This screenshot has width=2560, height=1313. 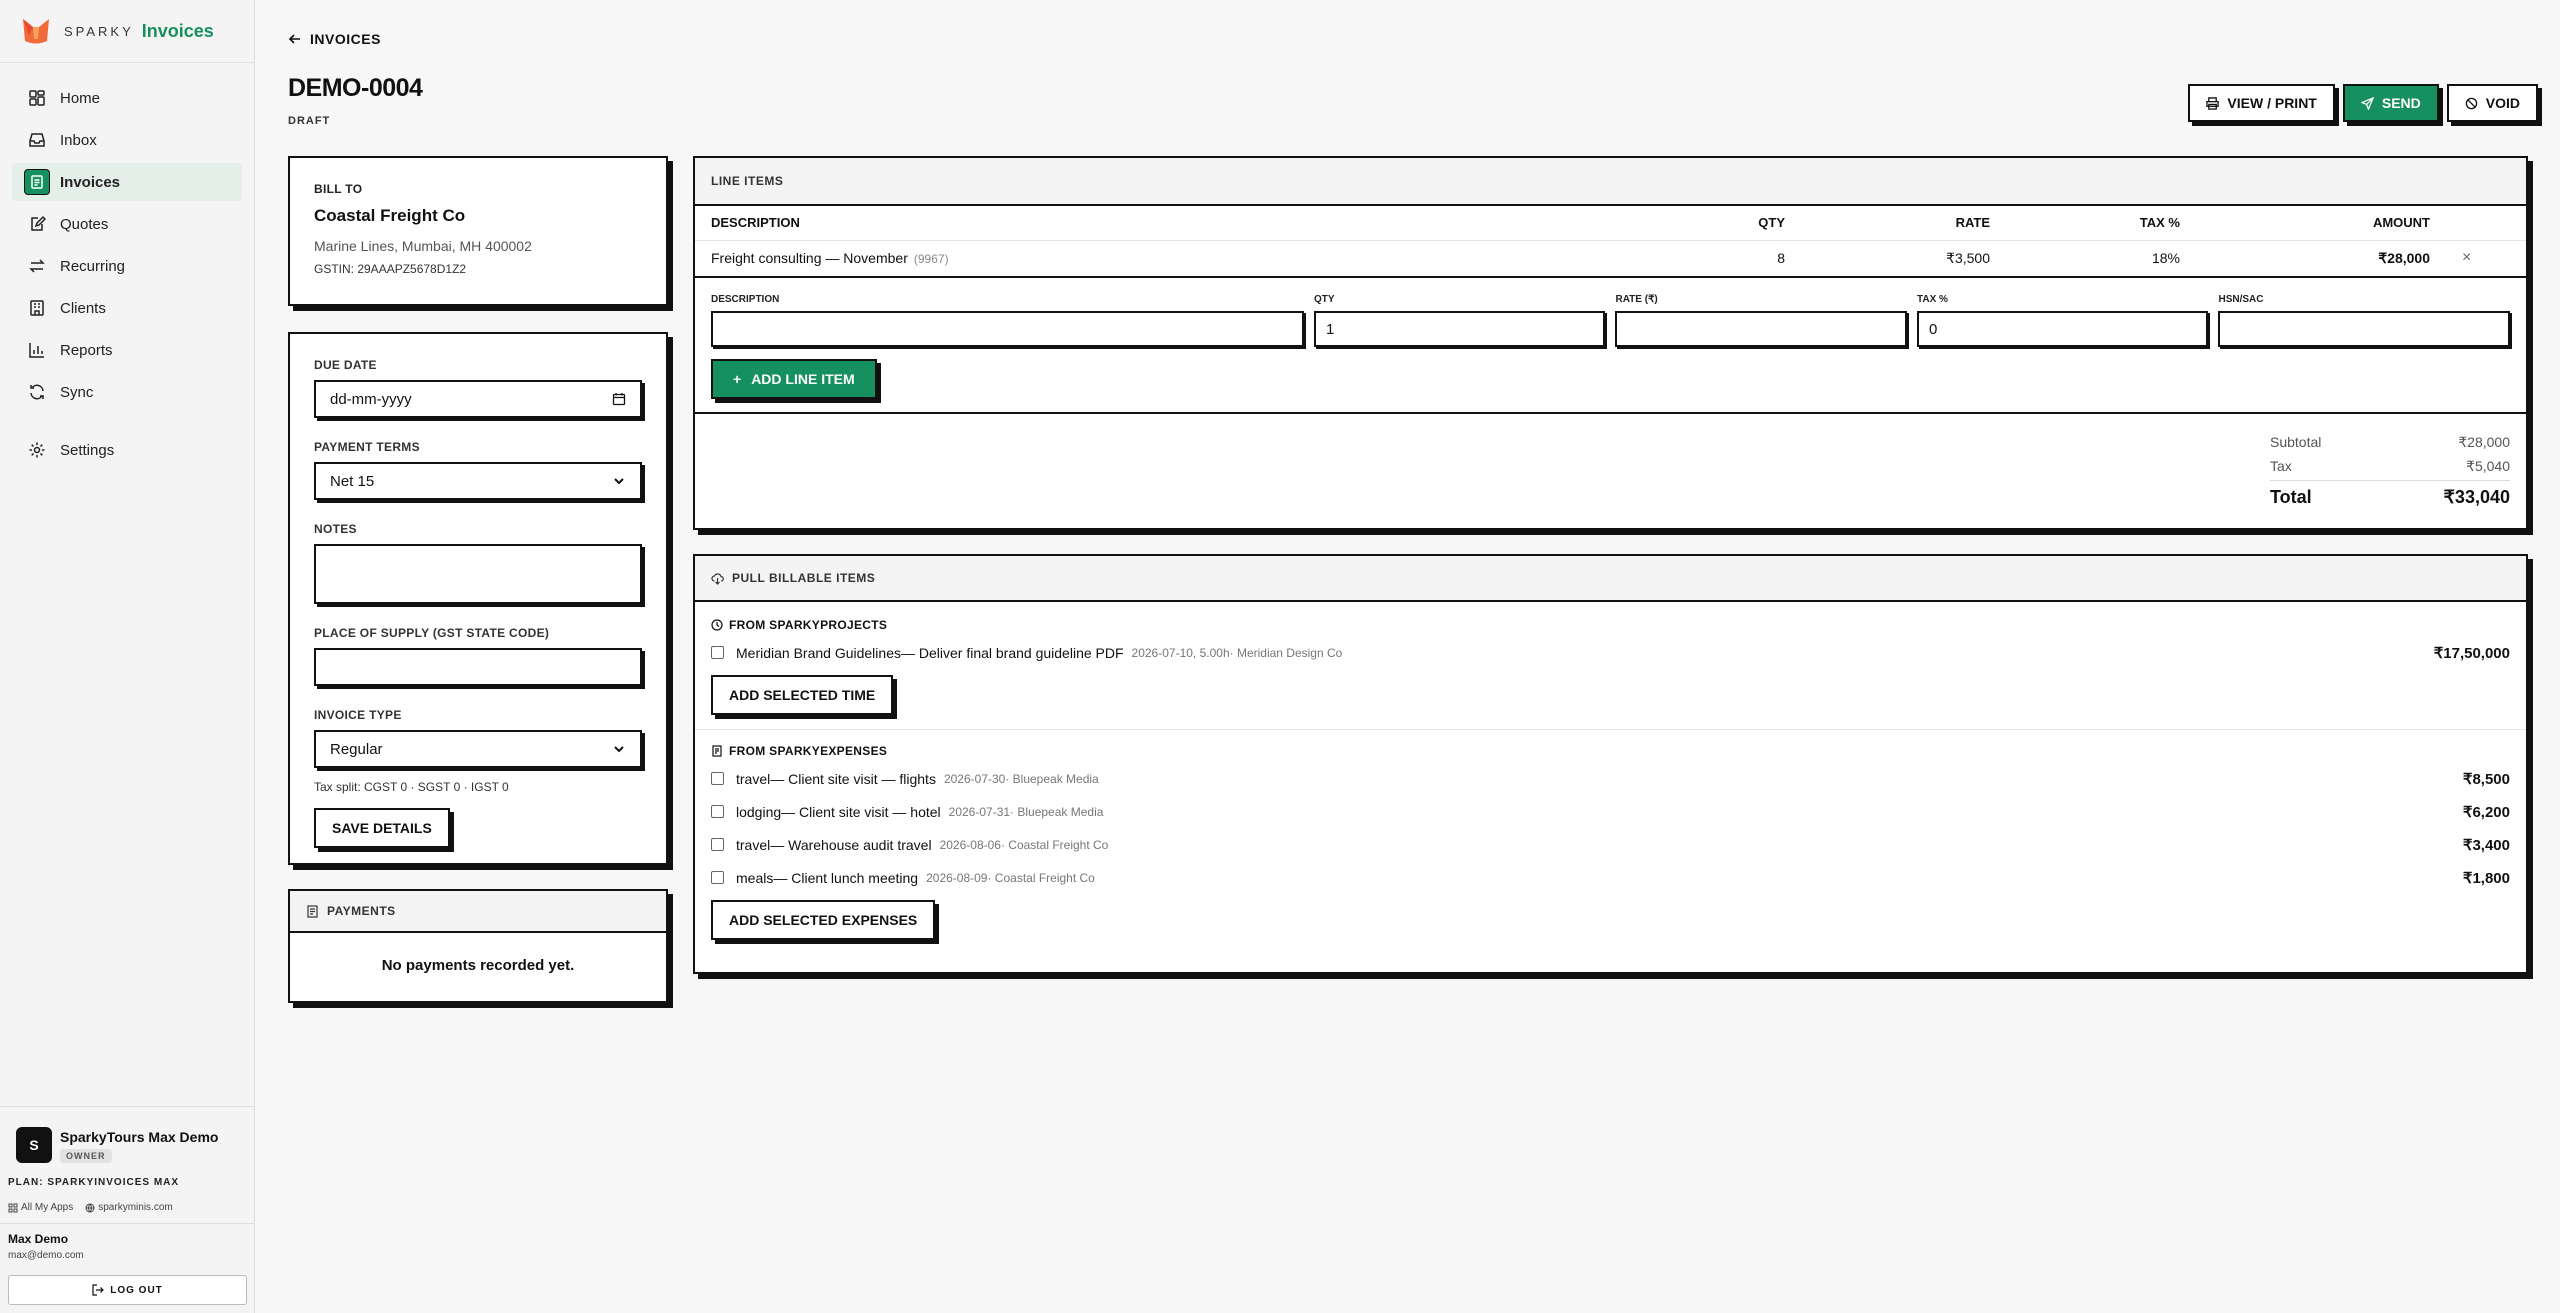 I want to click on add-tax-input: 0, so click(x=2062, y=329).